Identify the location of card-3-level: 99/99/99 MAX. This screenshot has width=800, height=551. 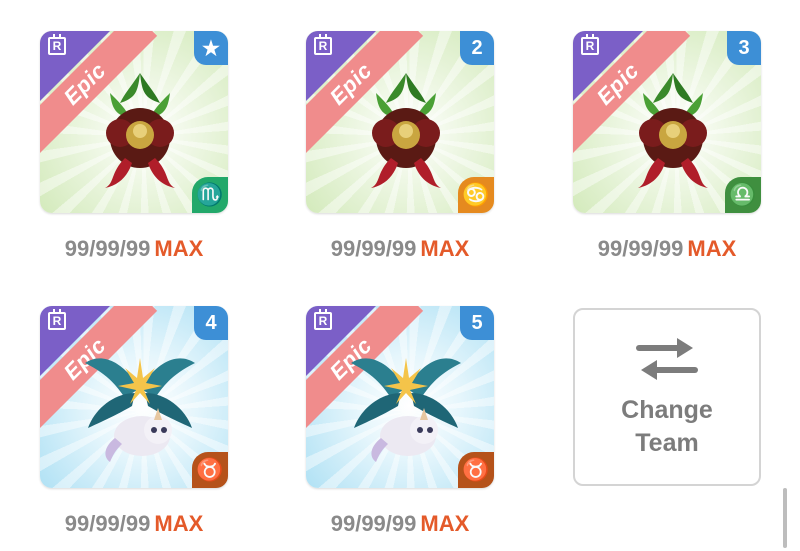
(667, 249).